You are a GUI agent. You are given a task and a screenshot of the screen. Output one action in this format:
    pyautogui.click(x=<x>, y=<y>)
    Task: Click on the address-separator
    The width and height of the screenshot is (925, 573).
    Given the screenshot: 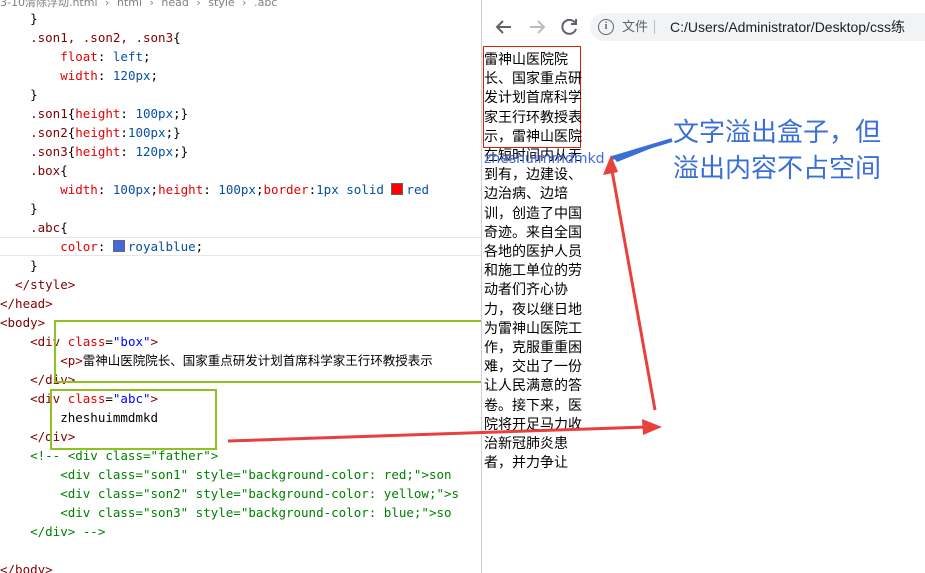 What is the action you would take?
    pyautogui.click(x=654, y=27)
    